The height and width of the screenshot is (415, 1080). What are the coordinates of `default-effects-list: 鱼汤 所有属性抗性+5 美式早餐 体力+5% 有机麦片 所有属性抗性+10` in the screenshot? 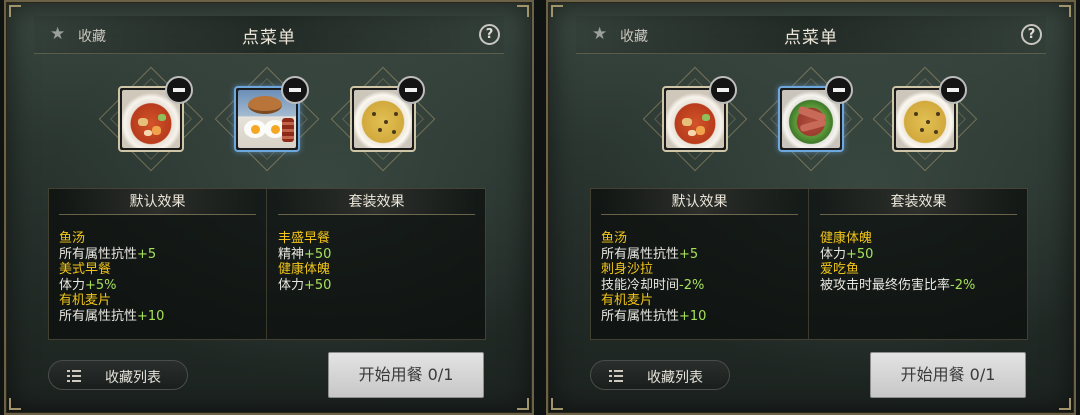 It's located at (159, 277).